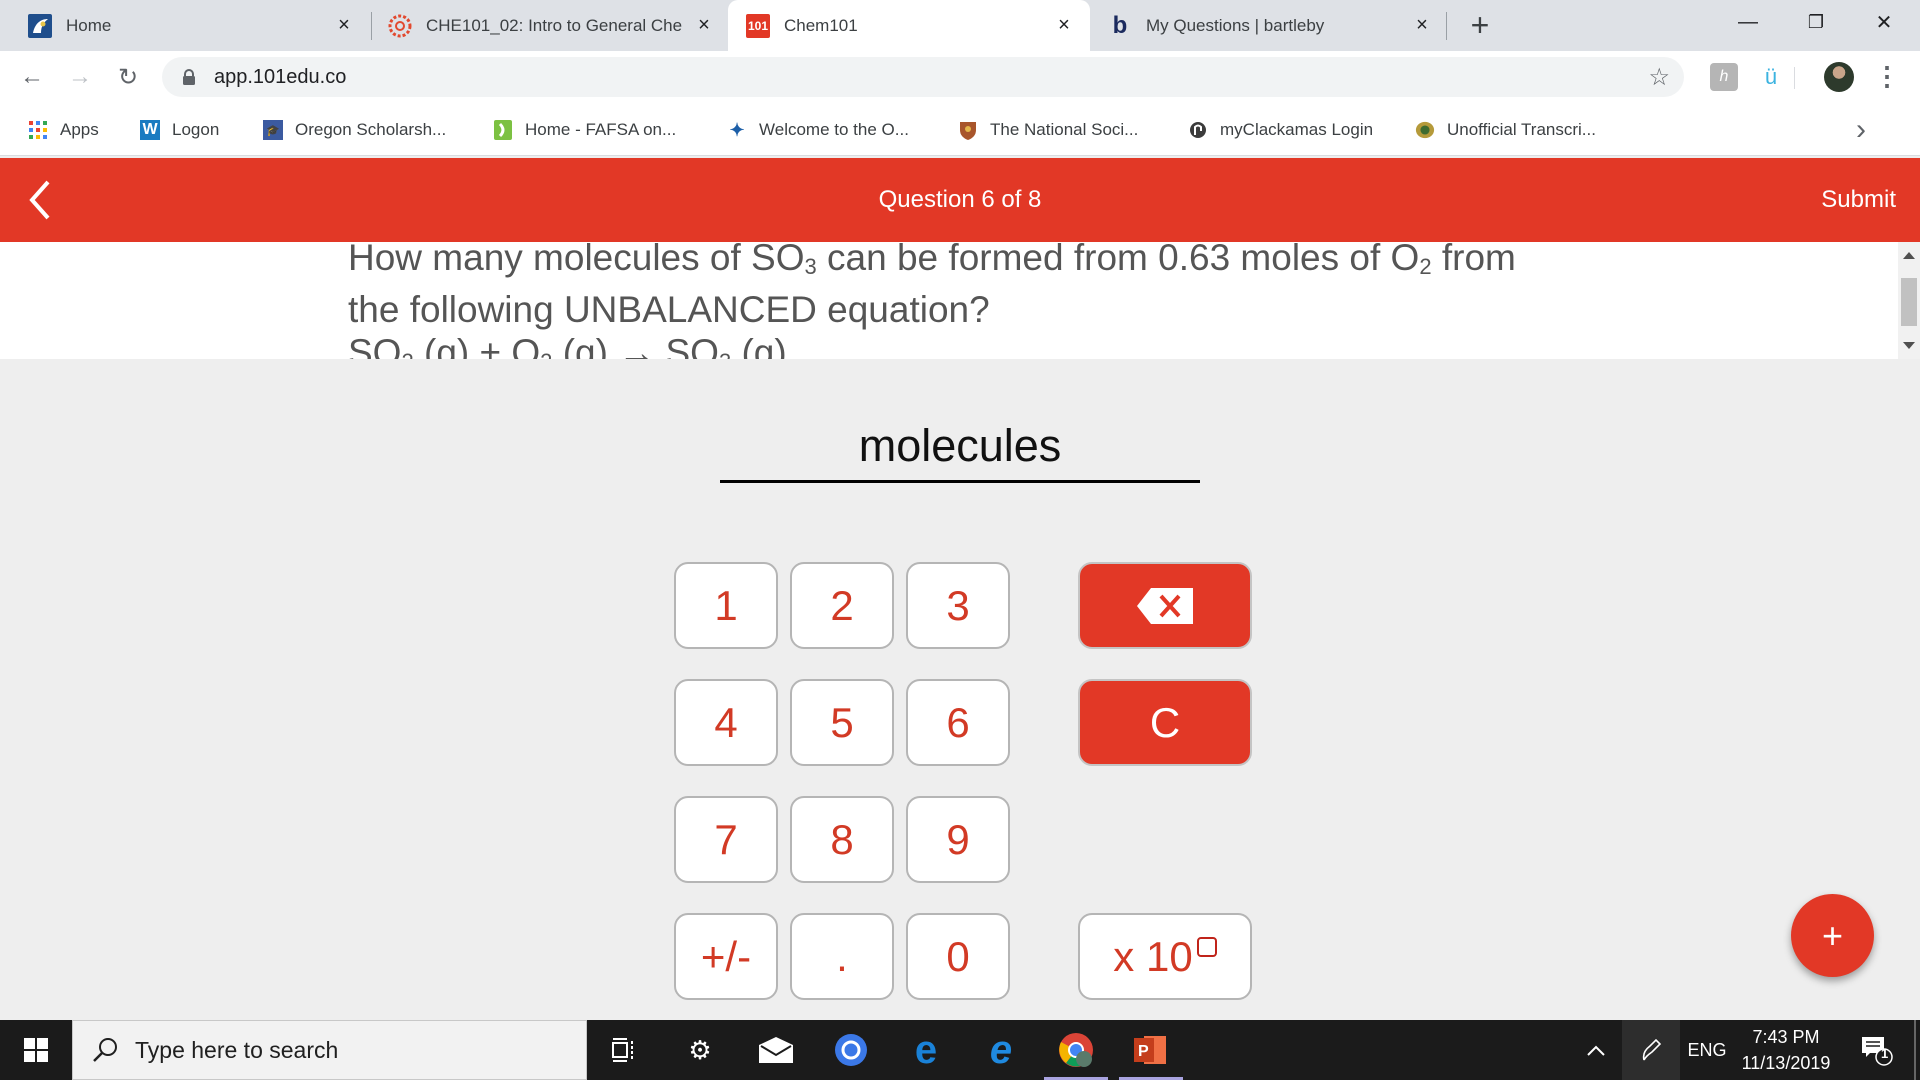 Image resolution: width=1920 pixels, height=1080 pixels. What do you see at coordinates (400, 26) in the screenshot?
I see `canvas-logo-icon` at bounding box center [400, 26].